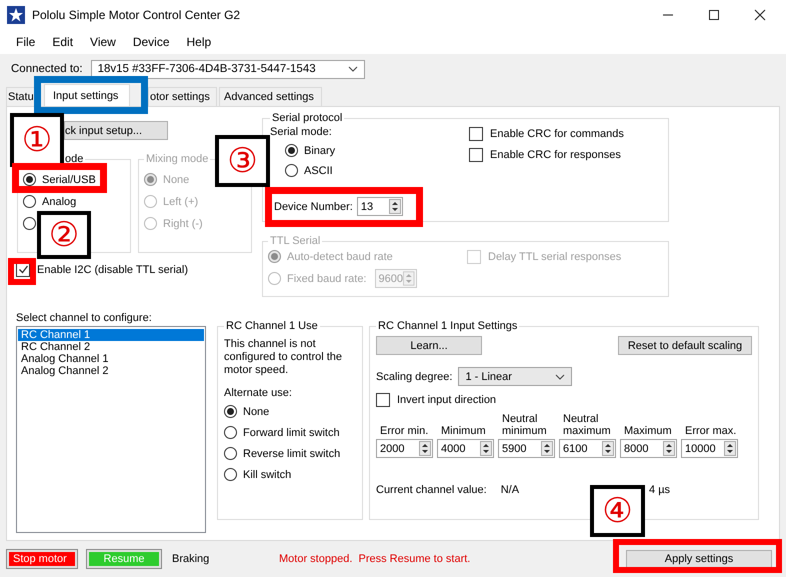  What do you see at coordinates (524, 425) in the screenshot?
I see `field-label: Neutral minimum` at bounding box center [524, 425].